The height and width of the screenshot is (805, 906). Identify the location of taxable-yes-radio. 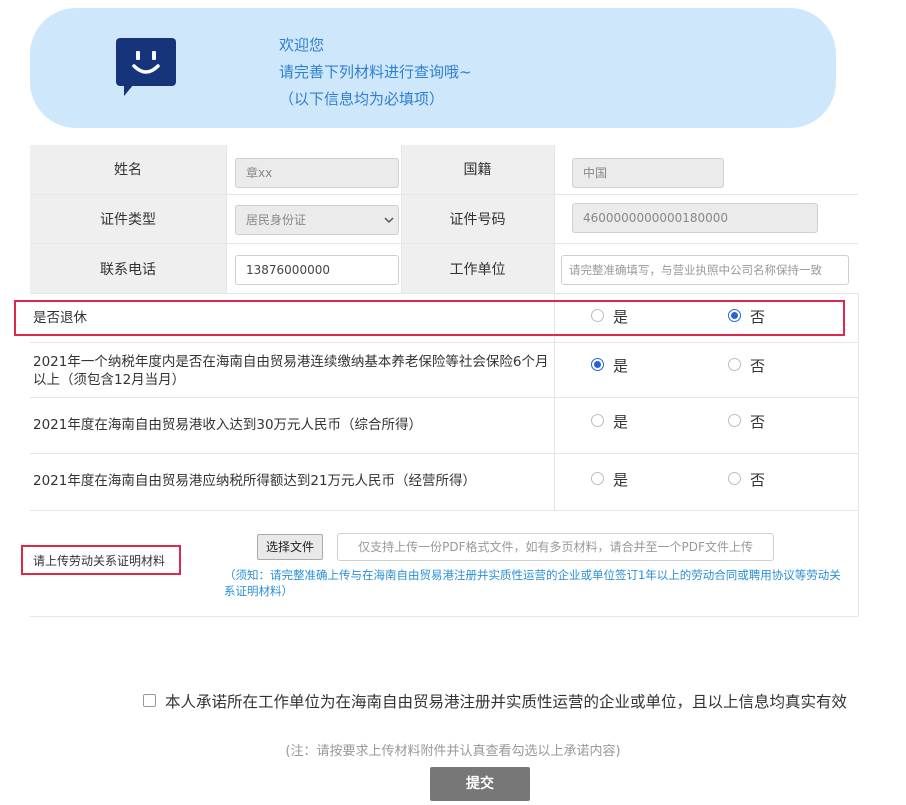
(597, 478).